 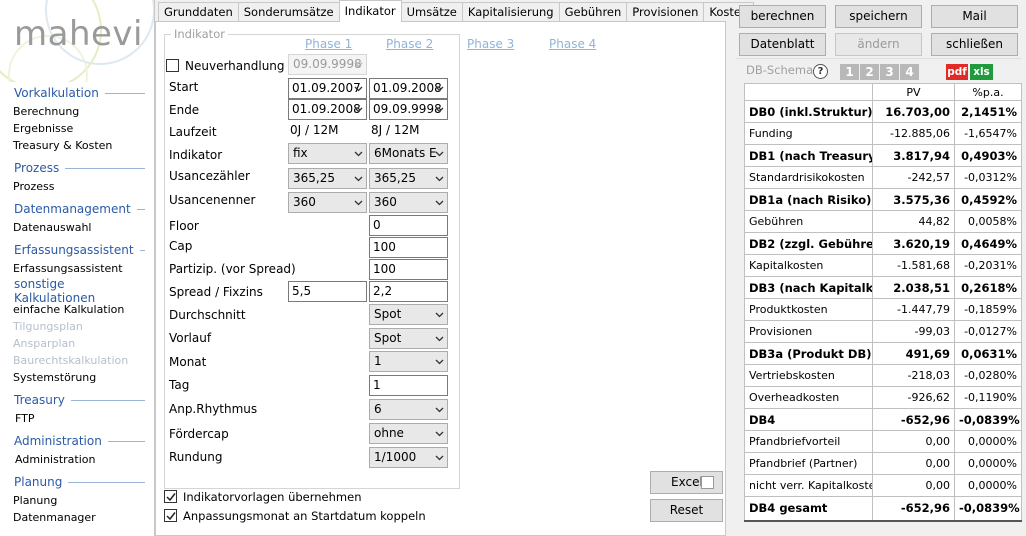 I want to click on table-cell-label: DB0 (inkl.Struktur), so click(x=808, y=111).